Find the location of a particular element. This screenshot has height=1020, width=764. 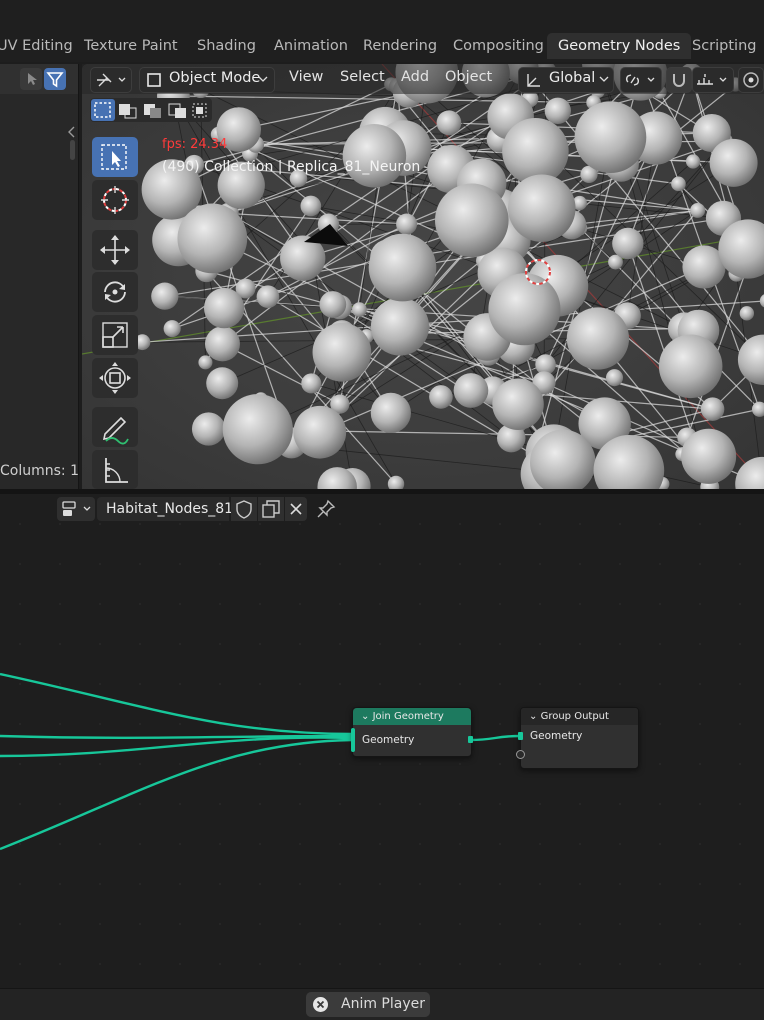

link-icon is located at coordinates (641, 80).